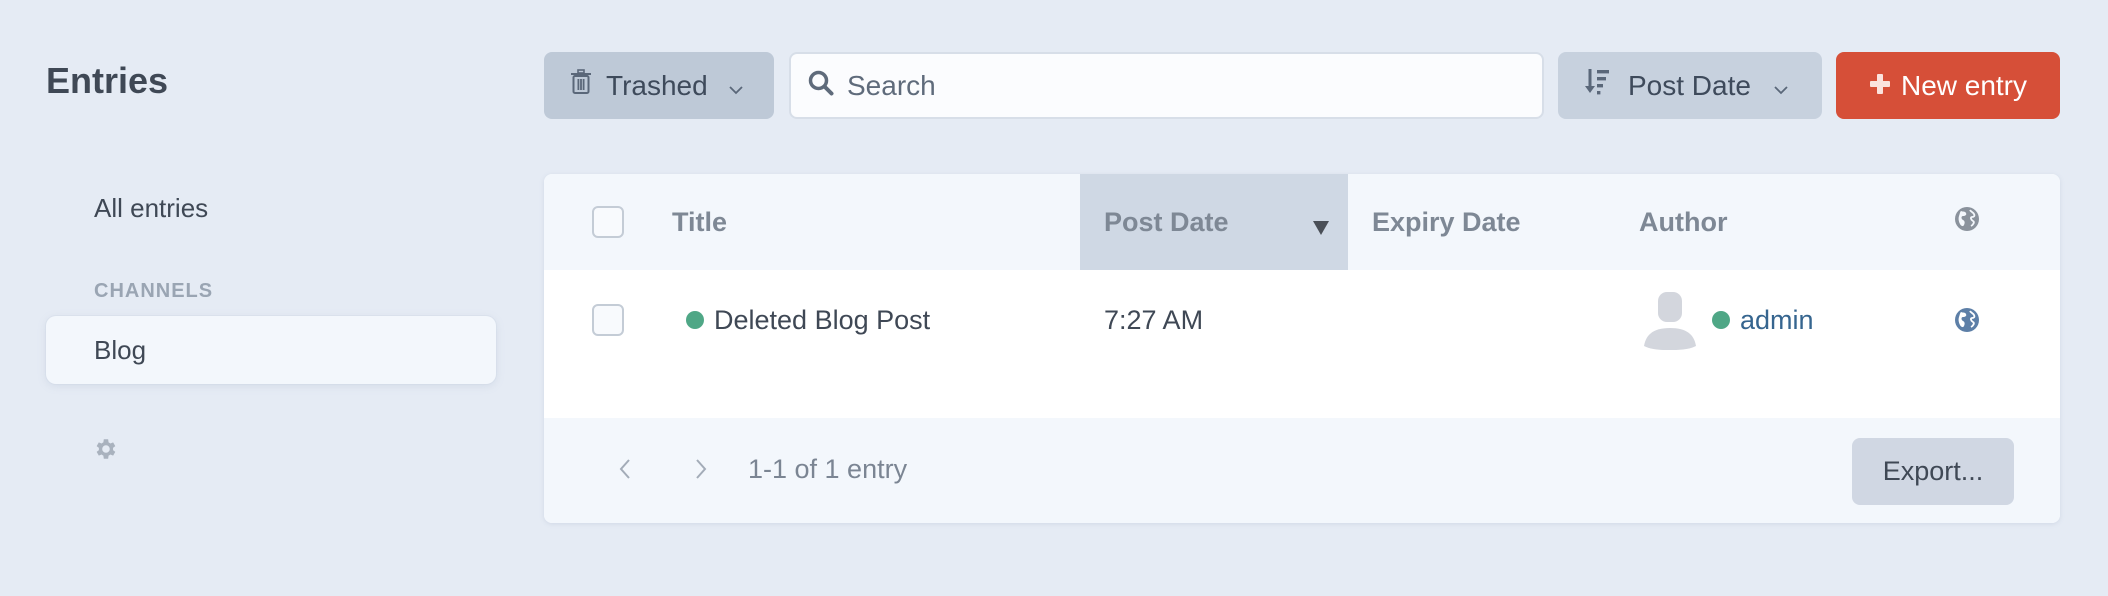 The width and height of the screenshot is (2108, 596). I want to click on column-header-title: Title, so click(872, 222).